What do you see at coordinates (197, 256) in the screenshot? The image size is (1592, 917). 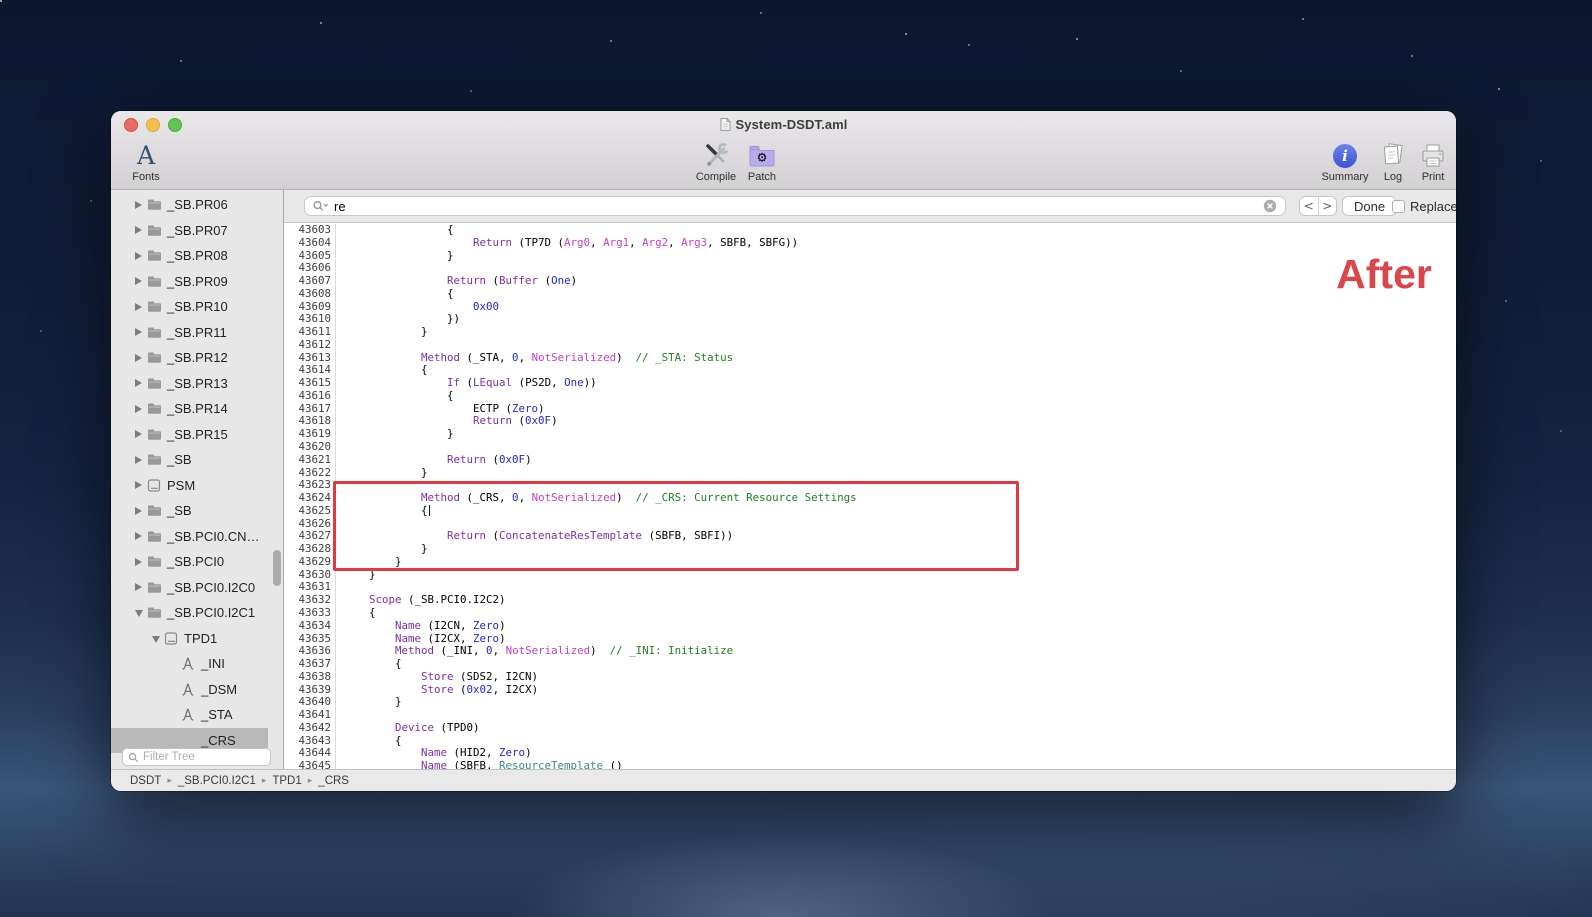 I see `tree-item-sb-pr08: _SB.PR08` at bounding box center [197, 256].